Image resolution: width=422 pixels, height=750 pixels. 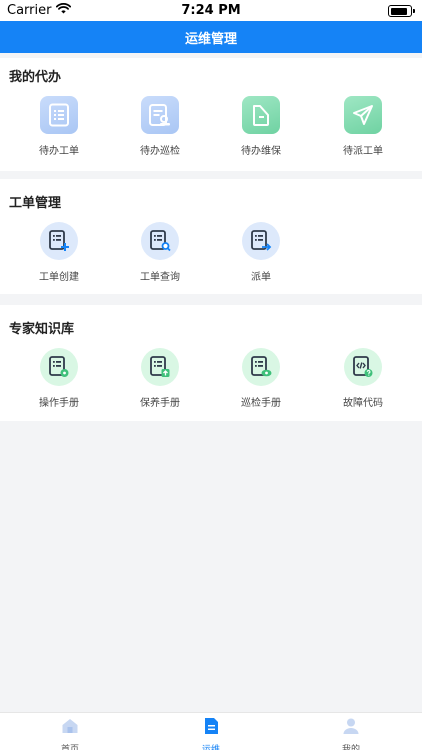 I want to click on tab-label: 我的, so click(x=350, y=747).